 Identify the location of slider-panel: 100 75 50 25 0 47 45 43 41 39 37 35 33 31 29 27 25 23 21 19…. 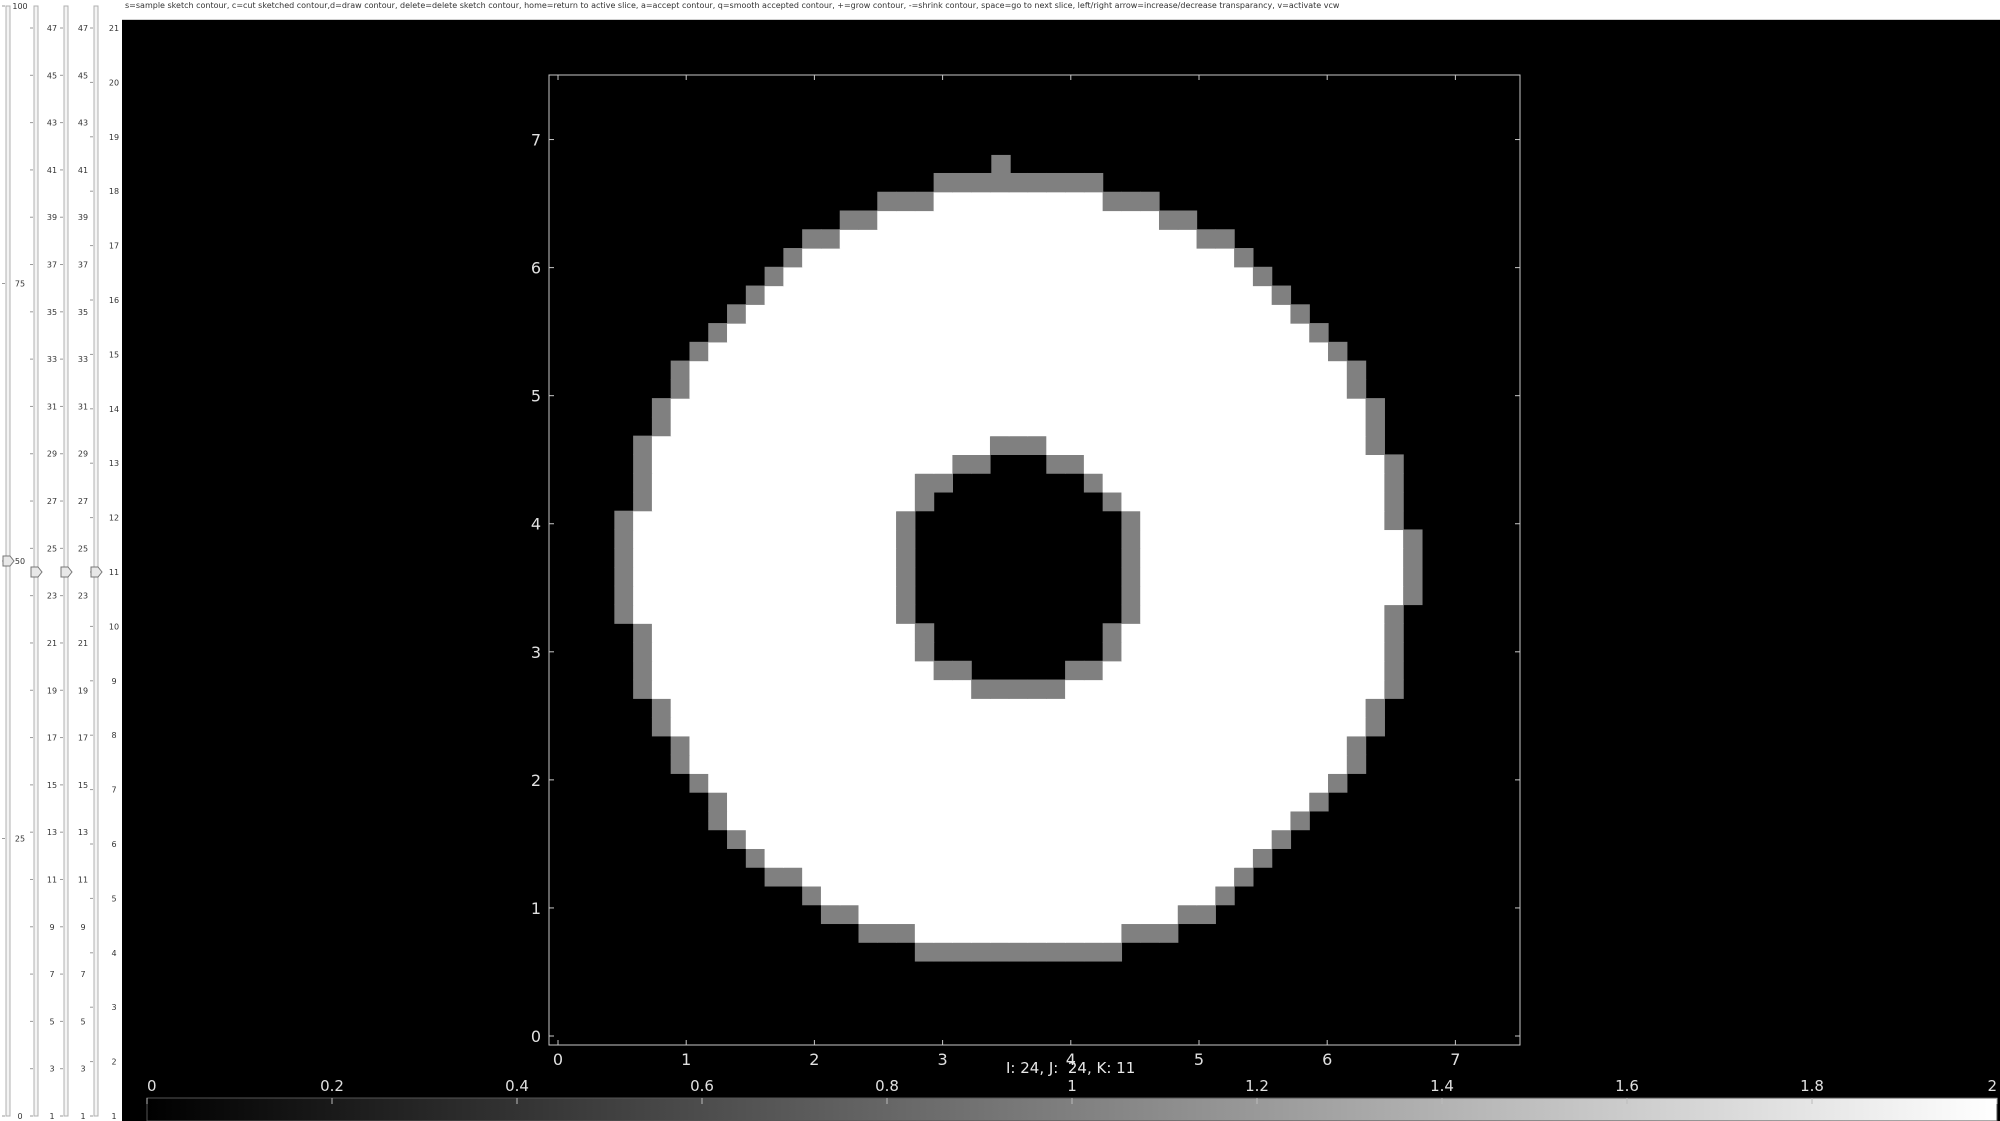
(61, 560).